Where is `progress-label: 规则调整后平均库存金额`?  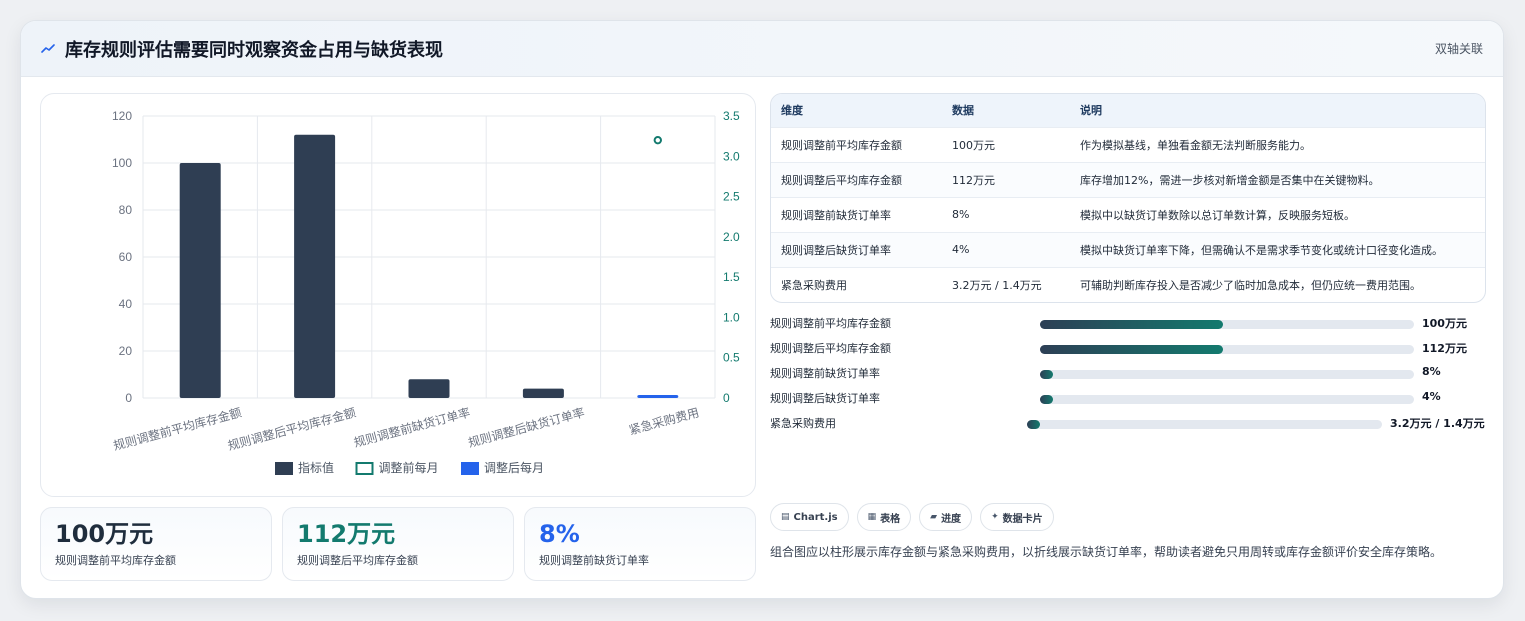
progress-label: 规则调整后平均库存金额 is located at coordinates (830, 348).